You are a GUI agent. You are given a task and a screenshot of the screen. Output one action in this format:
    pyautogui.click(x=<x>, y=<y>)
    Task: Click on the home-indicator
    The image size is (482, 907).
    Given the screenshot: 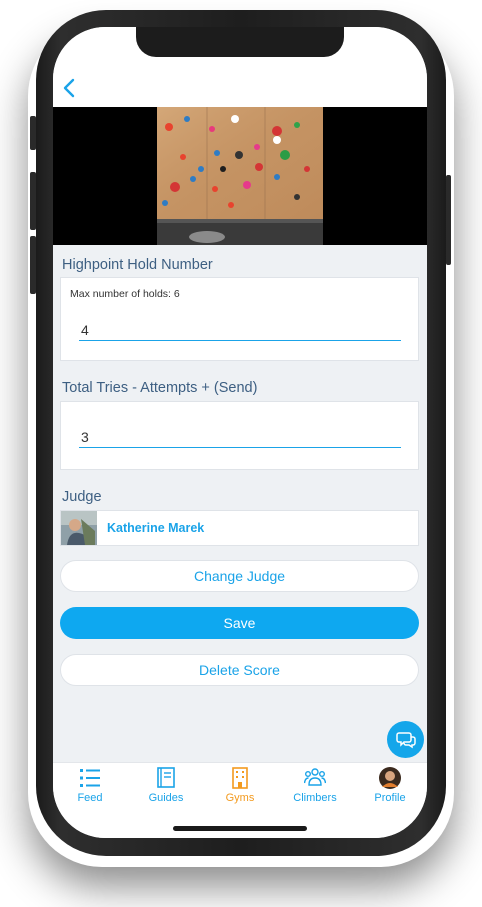 What is the action you would take?
    pyautogui.click(x=240, y=828)
    